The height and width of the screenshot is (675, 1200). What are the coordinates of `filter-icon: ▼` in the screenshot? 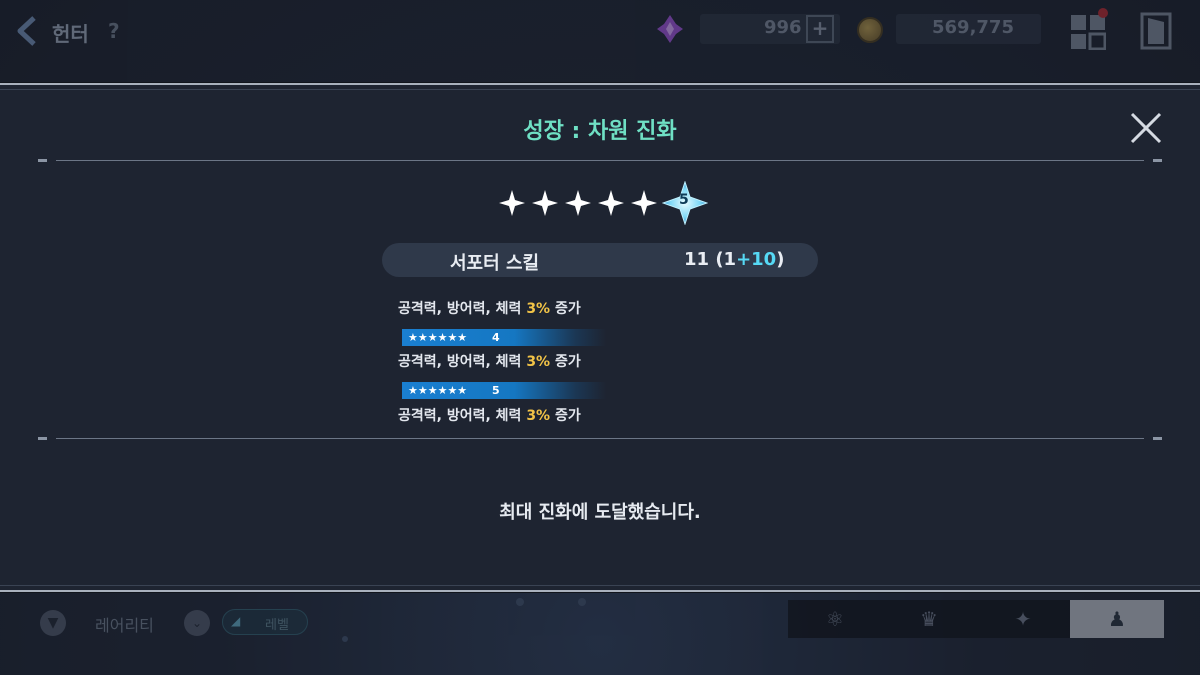 It's located at (53, 623).